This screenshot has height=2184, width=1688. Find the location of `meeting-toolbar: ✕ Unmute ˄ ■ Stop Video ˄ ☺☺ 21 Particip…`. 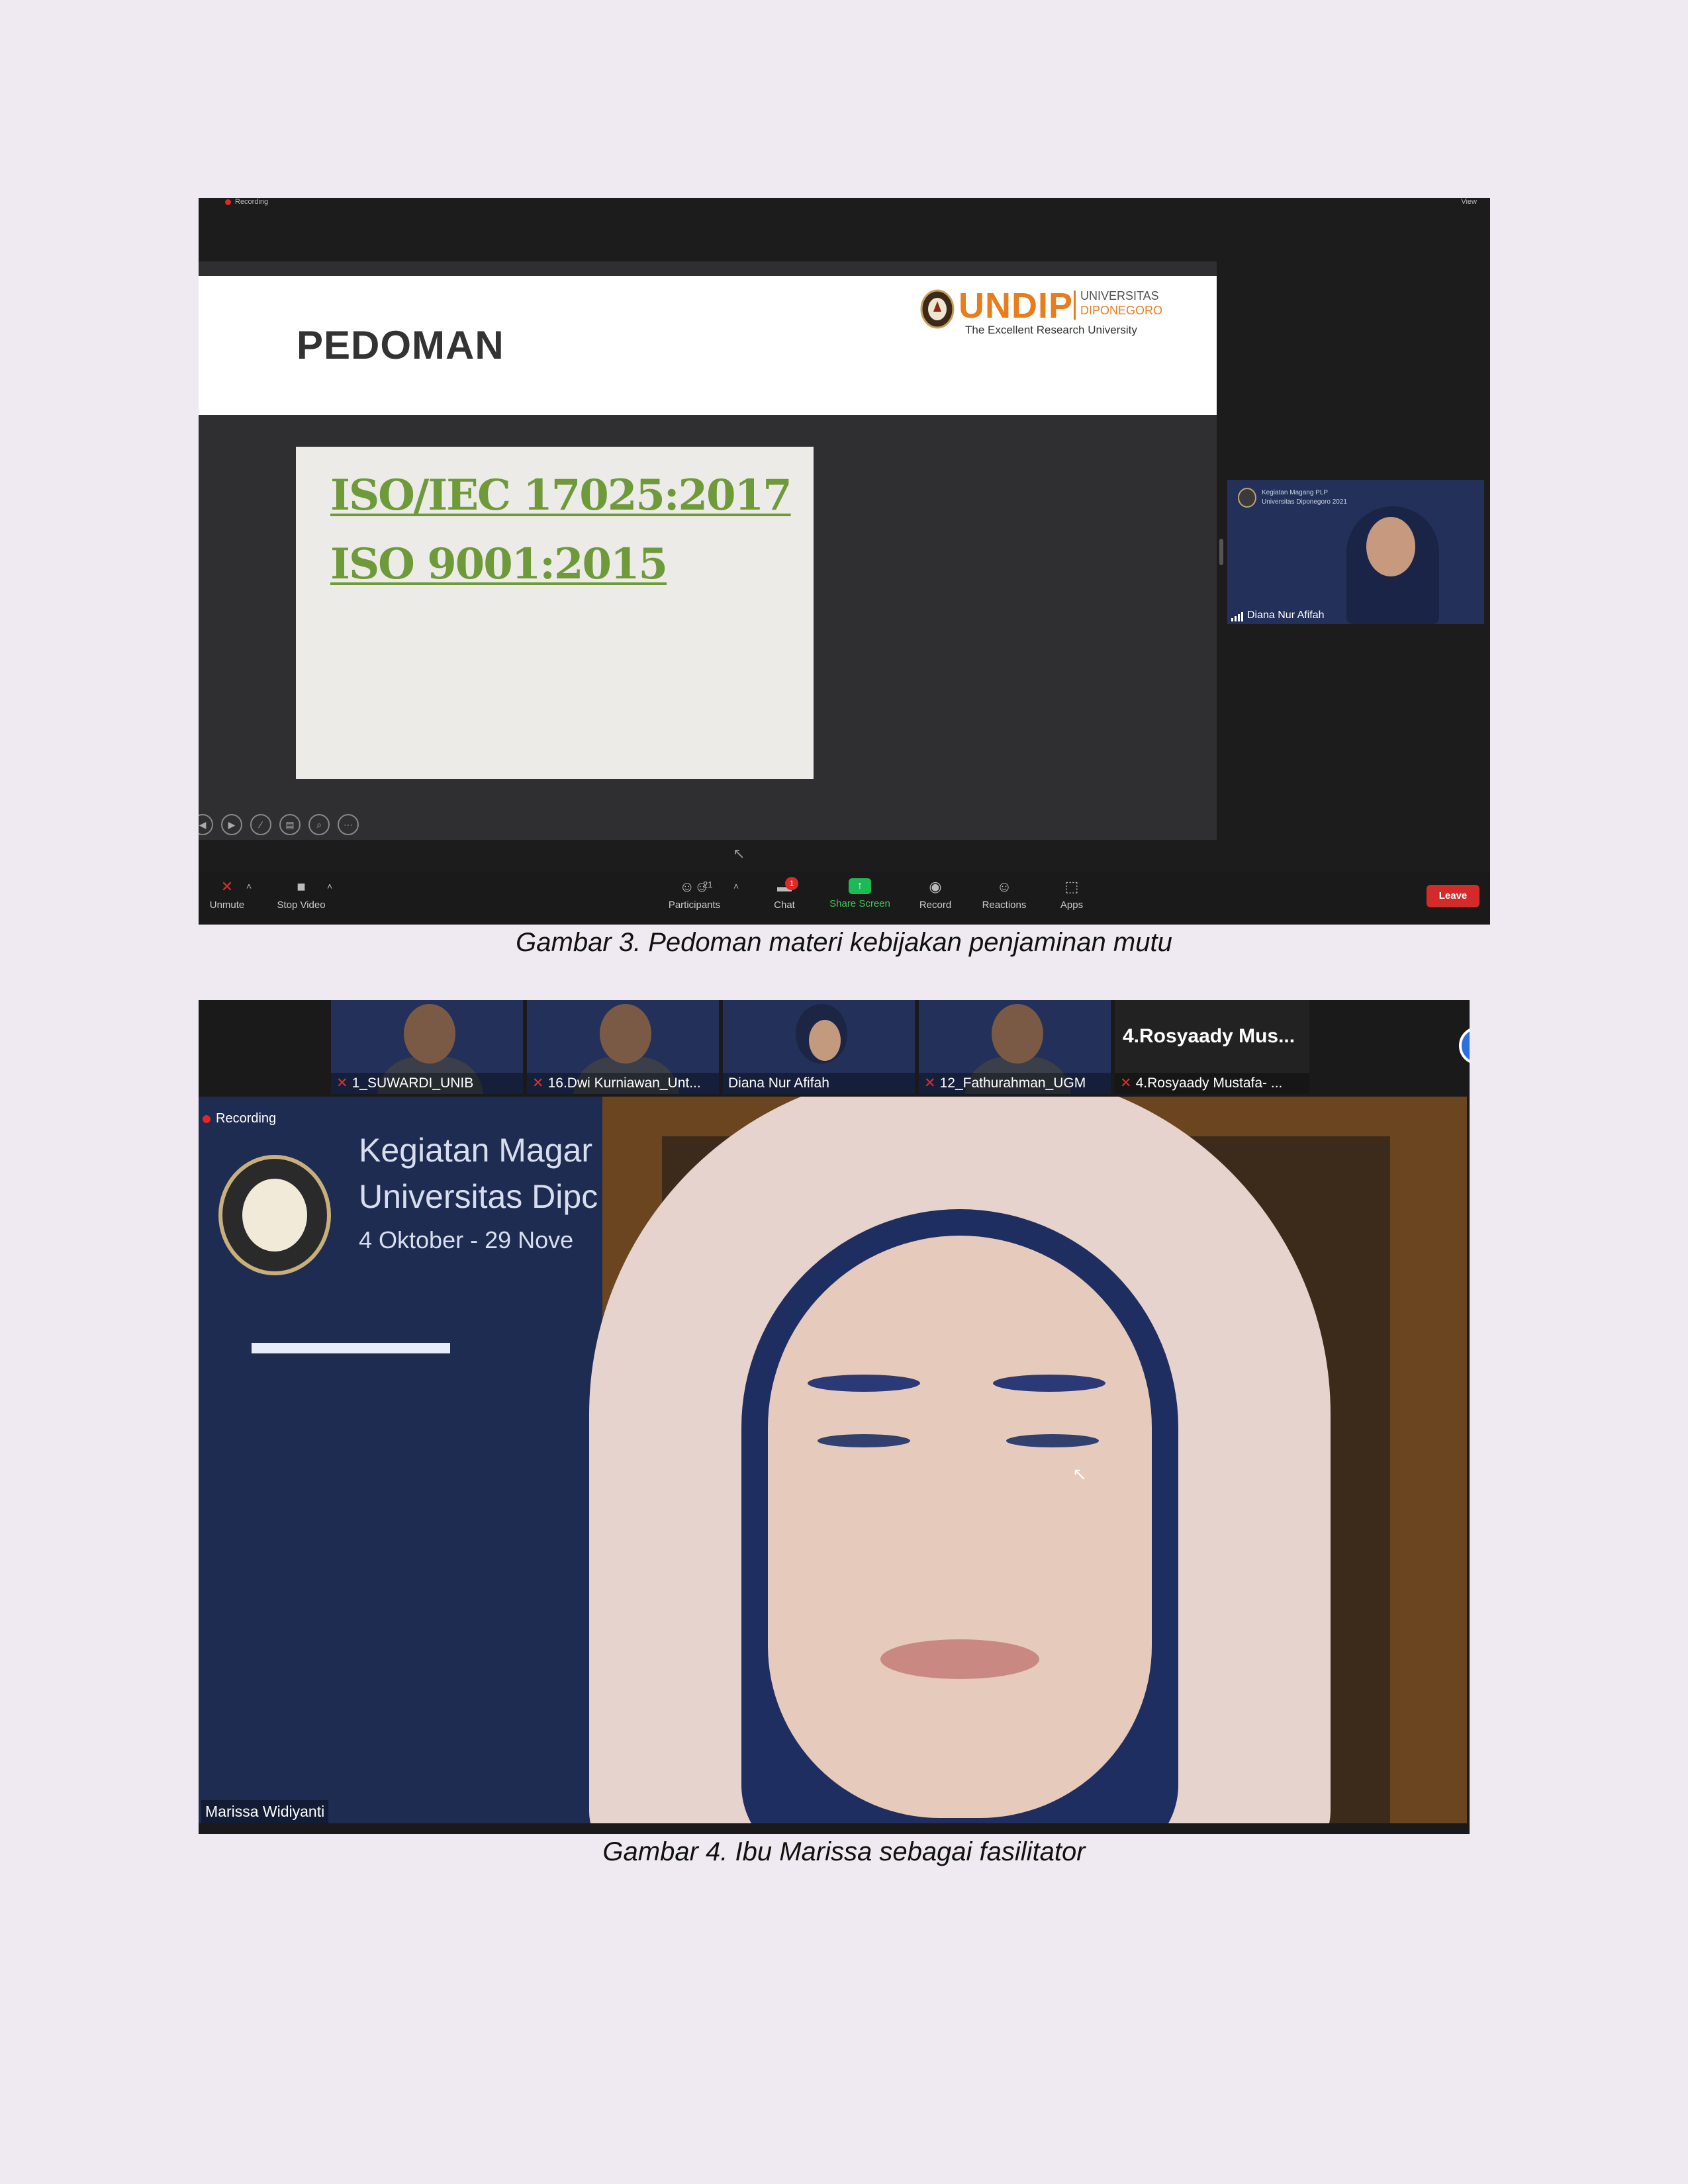

meeting-toolbar: ✕ Unmute ˄ ■ Stop Video ˄ ☺☺ 21 Particip… is located at coordinates (844, 899).